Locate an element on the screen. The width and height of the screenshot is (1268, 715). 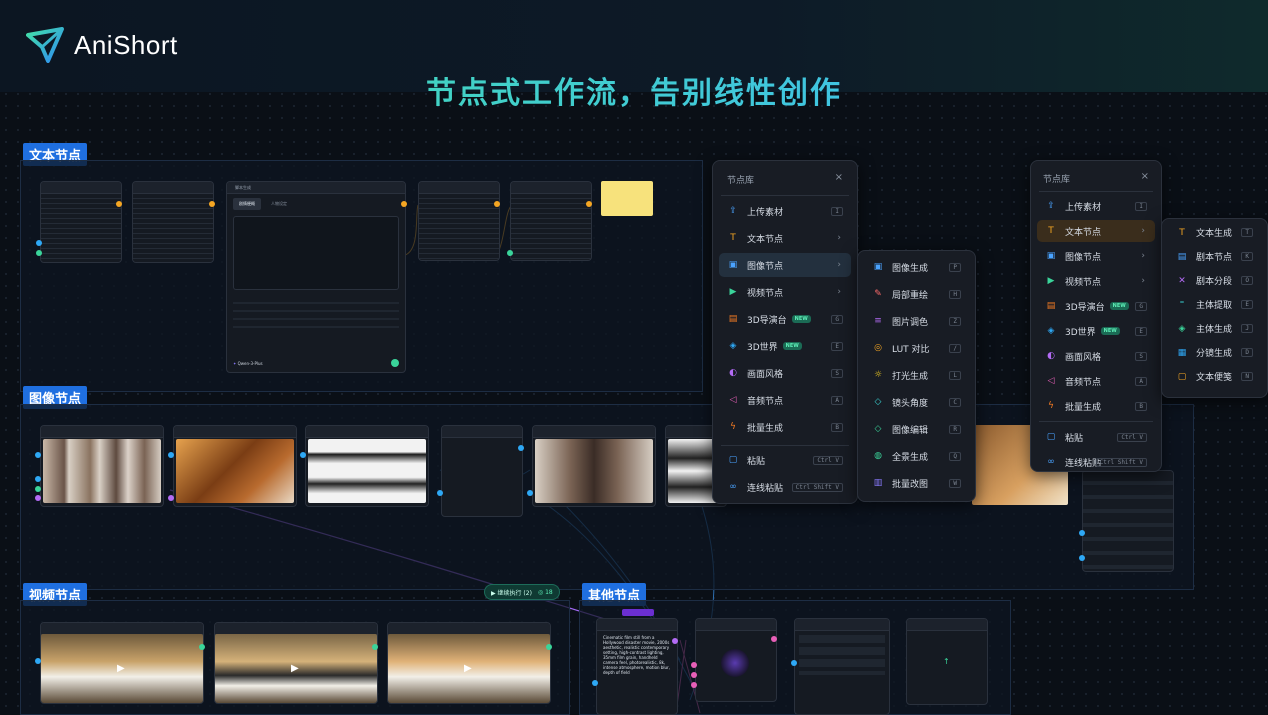
menu-item-stack: ▥ 批量改图 W is located at coordinates (916, 483).